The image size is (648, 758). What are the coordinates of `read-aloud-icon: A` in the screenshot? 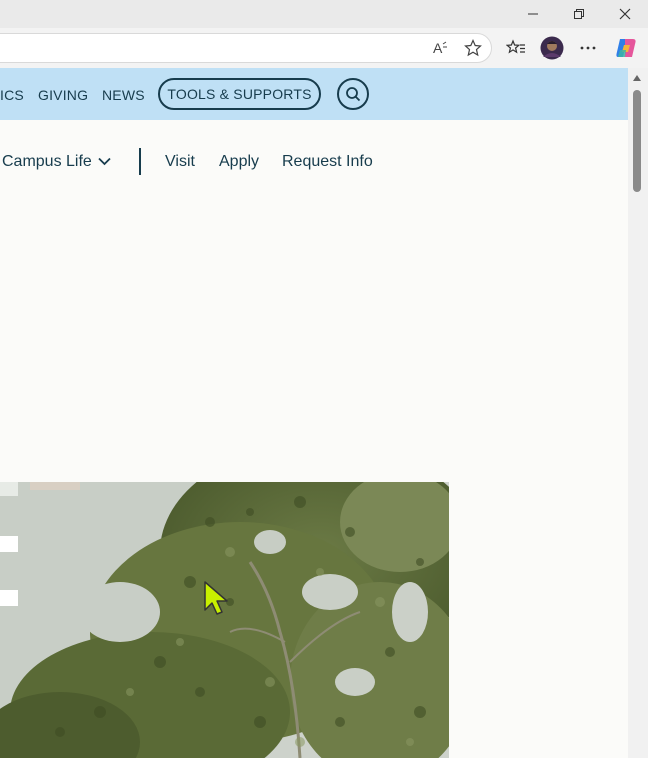 It's located at (440, 48).